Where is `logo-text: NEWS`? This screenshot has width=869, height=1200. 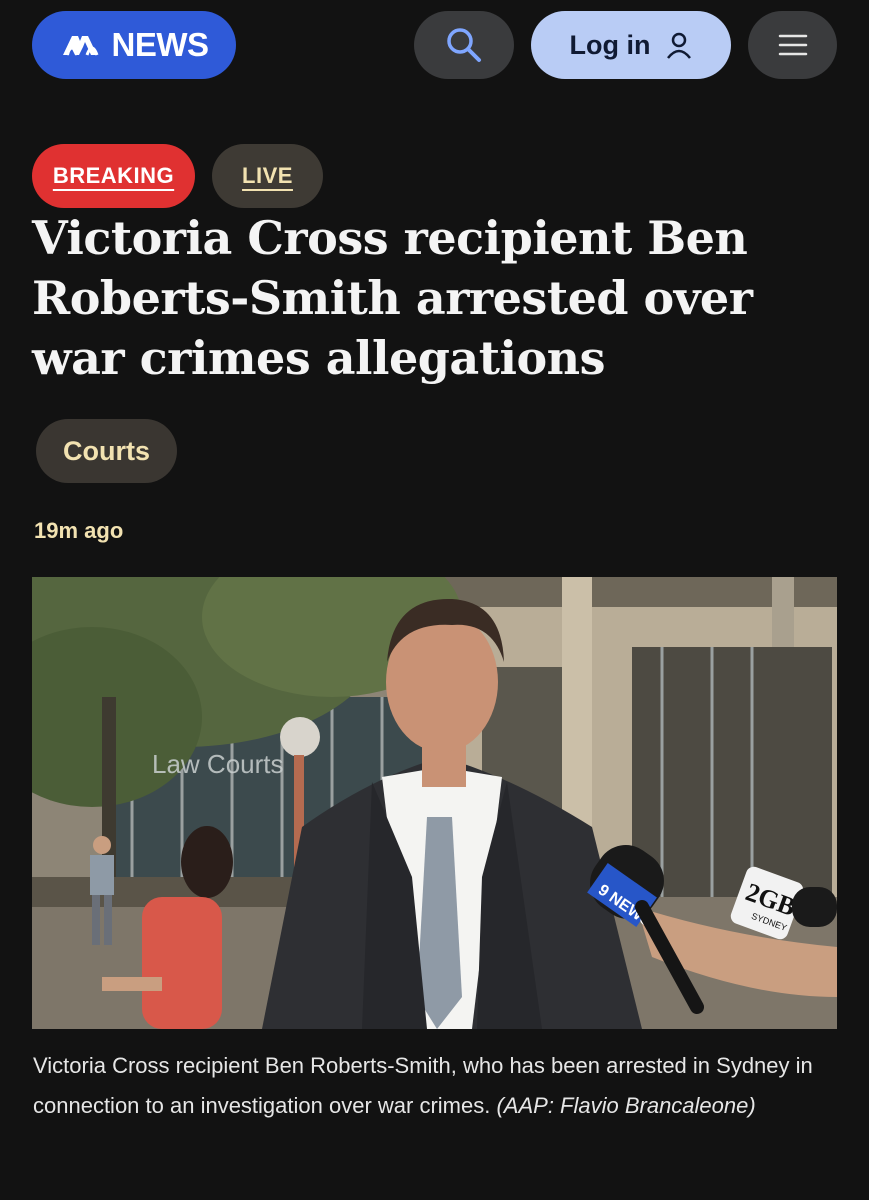 logo-text: NEWS is located at coordinates (160, 44).